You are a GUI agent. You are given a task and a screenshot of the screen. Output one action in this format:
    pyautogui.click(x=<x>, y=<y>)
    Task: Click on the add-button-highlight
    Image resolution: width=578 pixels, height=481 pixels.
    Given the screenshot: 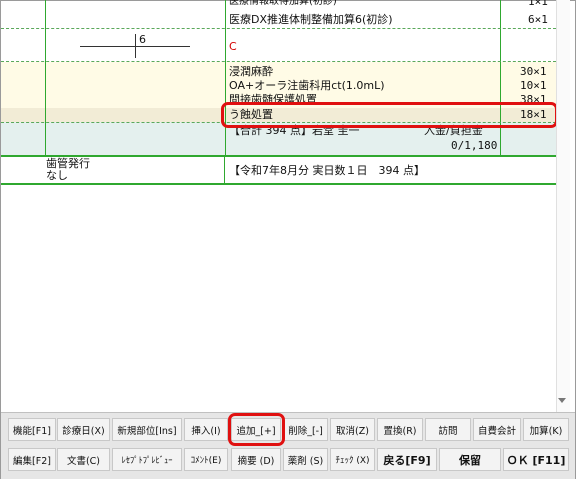 What is the action you would take?
    pyautogui.click(x=256, y=429)
    